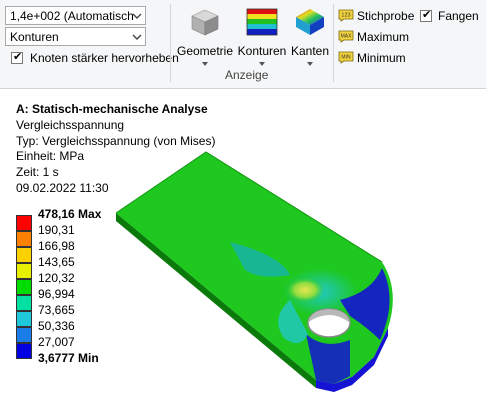 This screenshot has height=415, width=486. What do you see at coordinates (56, 246) in the screenshot?
I see `legend-value: 166,98` at bounding box center [56, 246].